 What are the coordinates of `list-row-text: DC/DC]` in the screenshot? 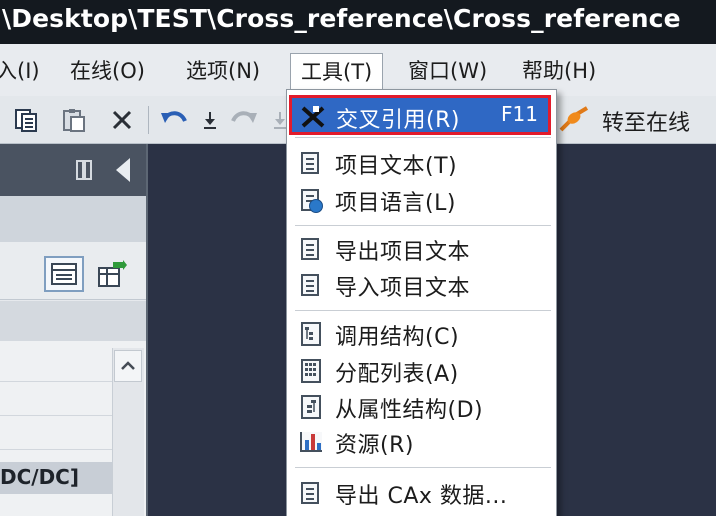 It's located at (40, 477).